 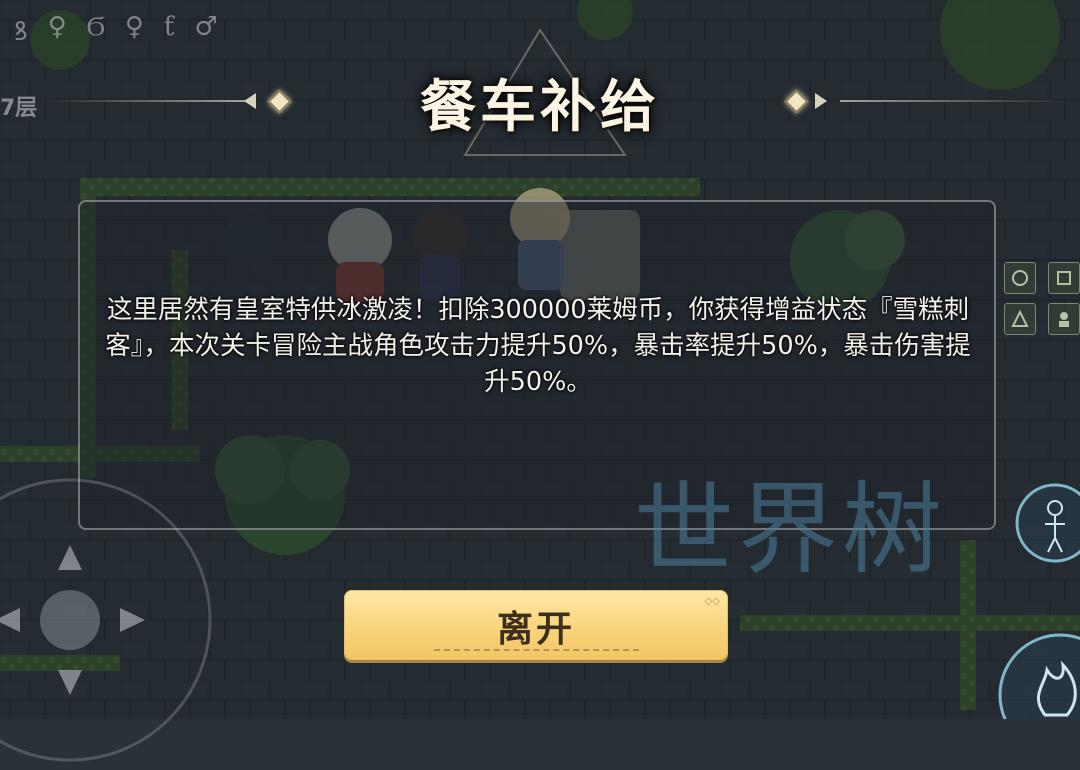 I want to click on leave-button: ◇◇ 离开, so click(x=536, y=625).